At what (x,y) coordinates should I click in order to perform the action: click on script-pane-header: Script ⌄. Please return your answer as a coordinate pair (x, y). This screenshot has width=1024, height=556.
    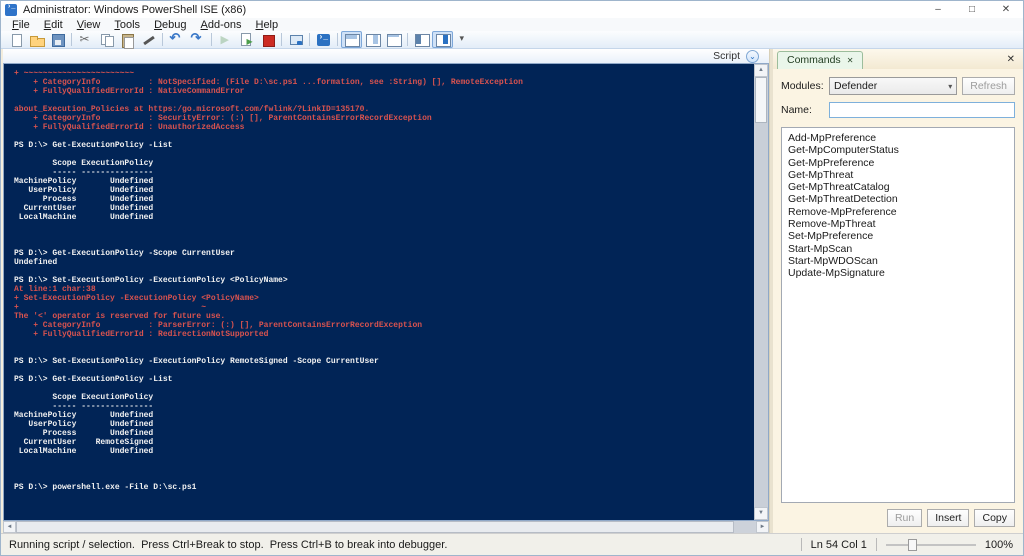
    Looking at the image, I should click on (386, 56).